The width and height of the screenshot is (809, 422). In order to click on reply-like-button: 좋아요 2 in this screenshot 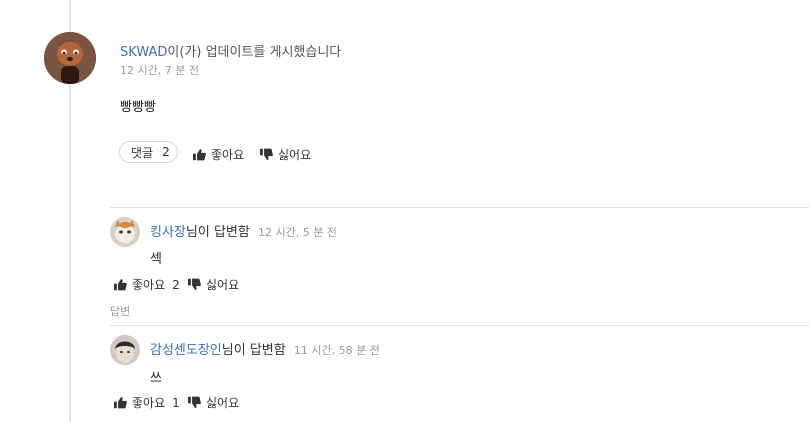, I will do `click(147, 284)`.